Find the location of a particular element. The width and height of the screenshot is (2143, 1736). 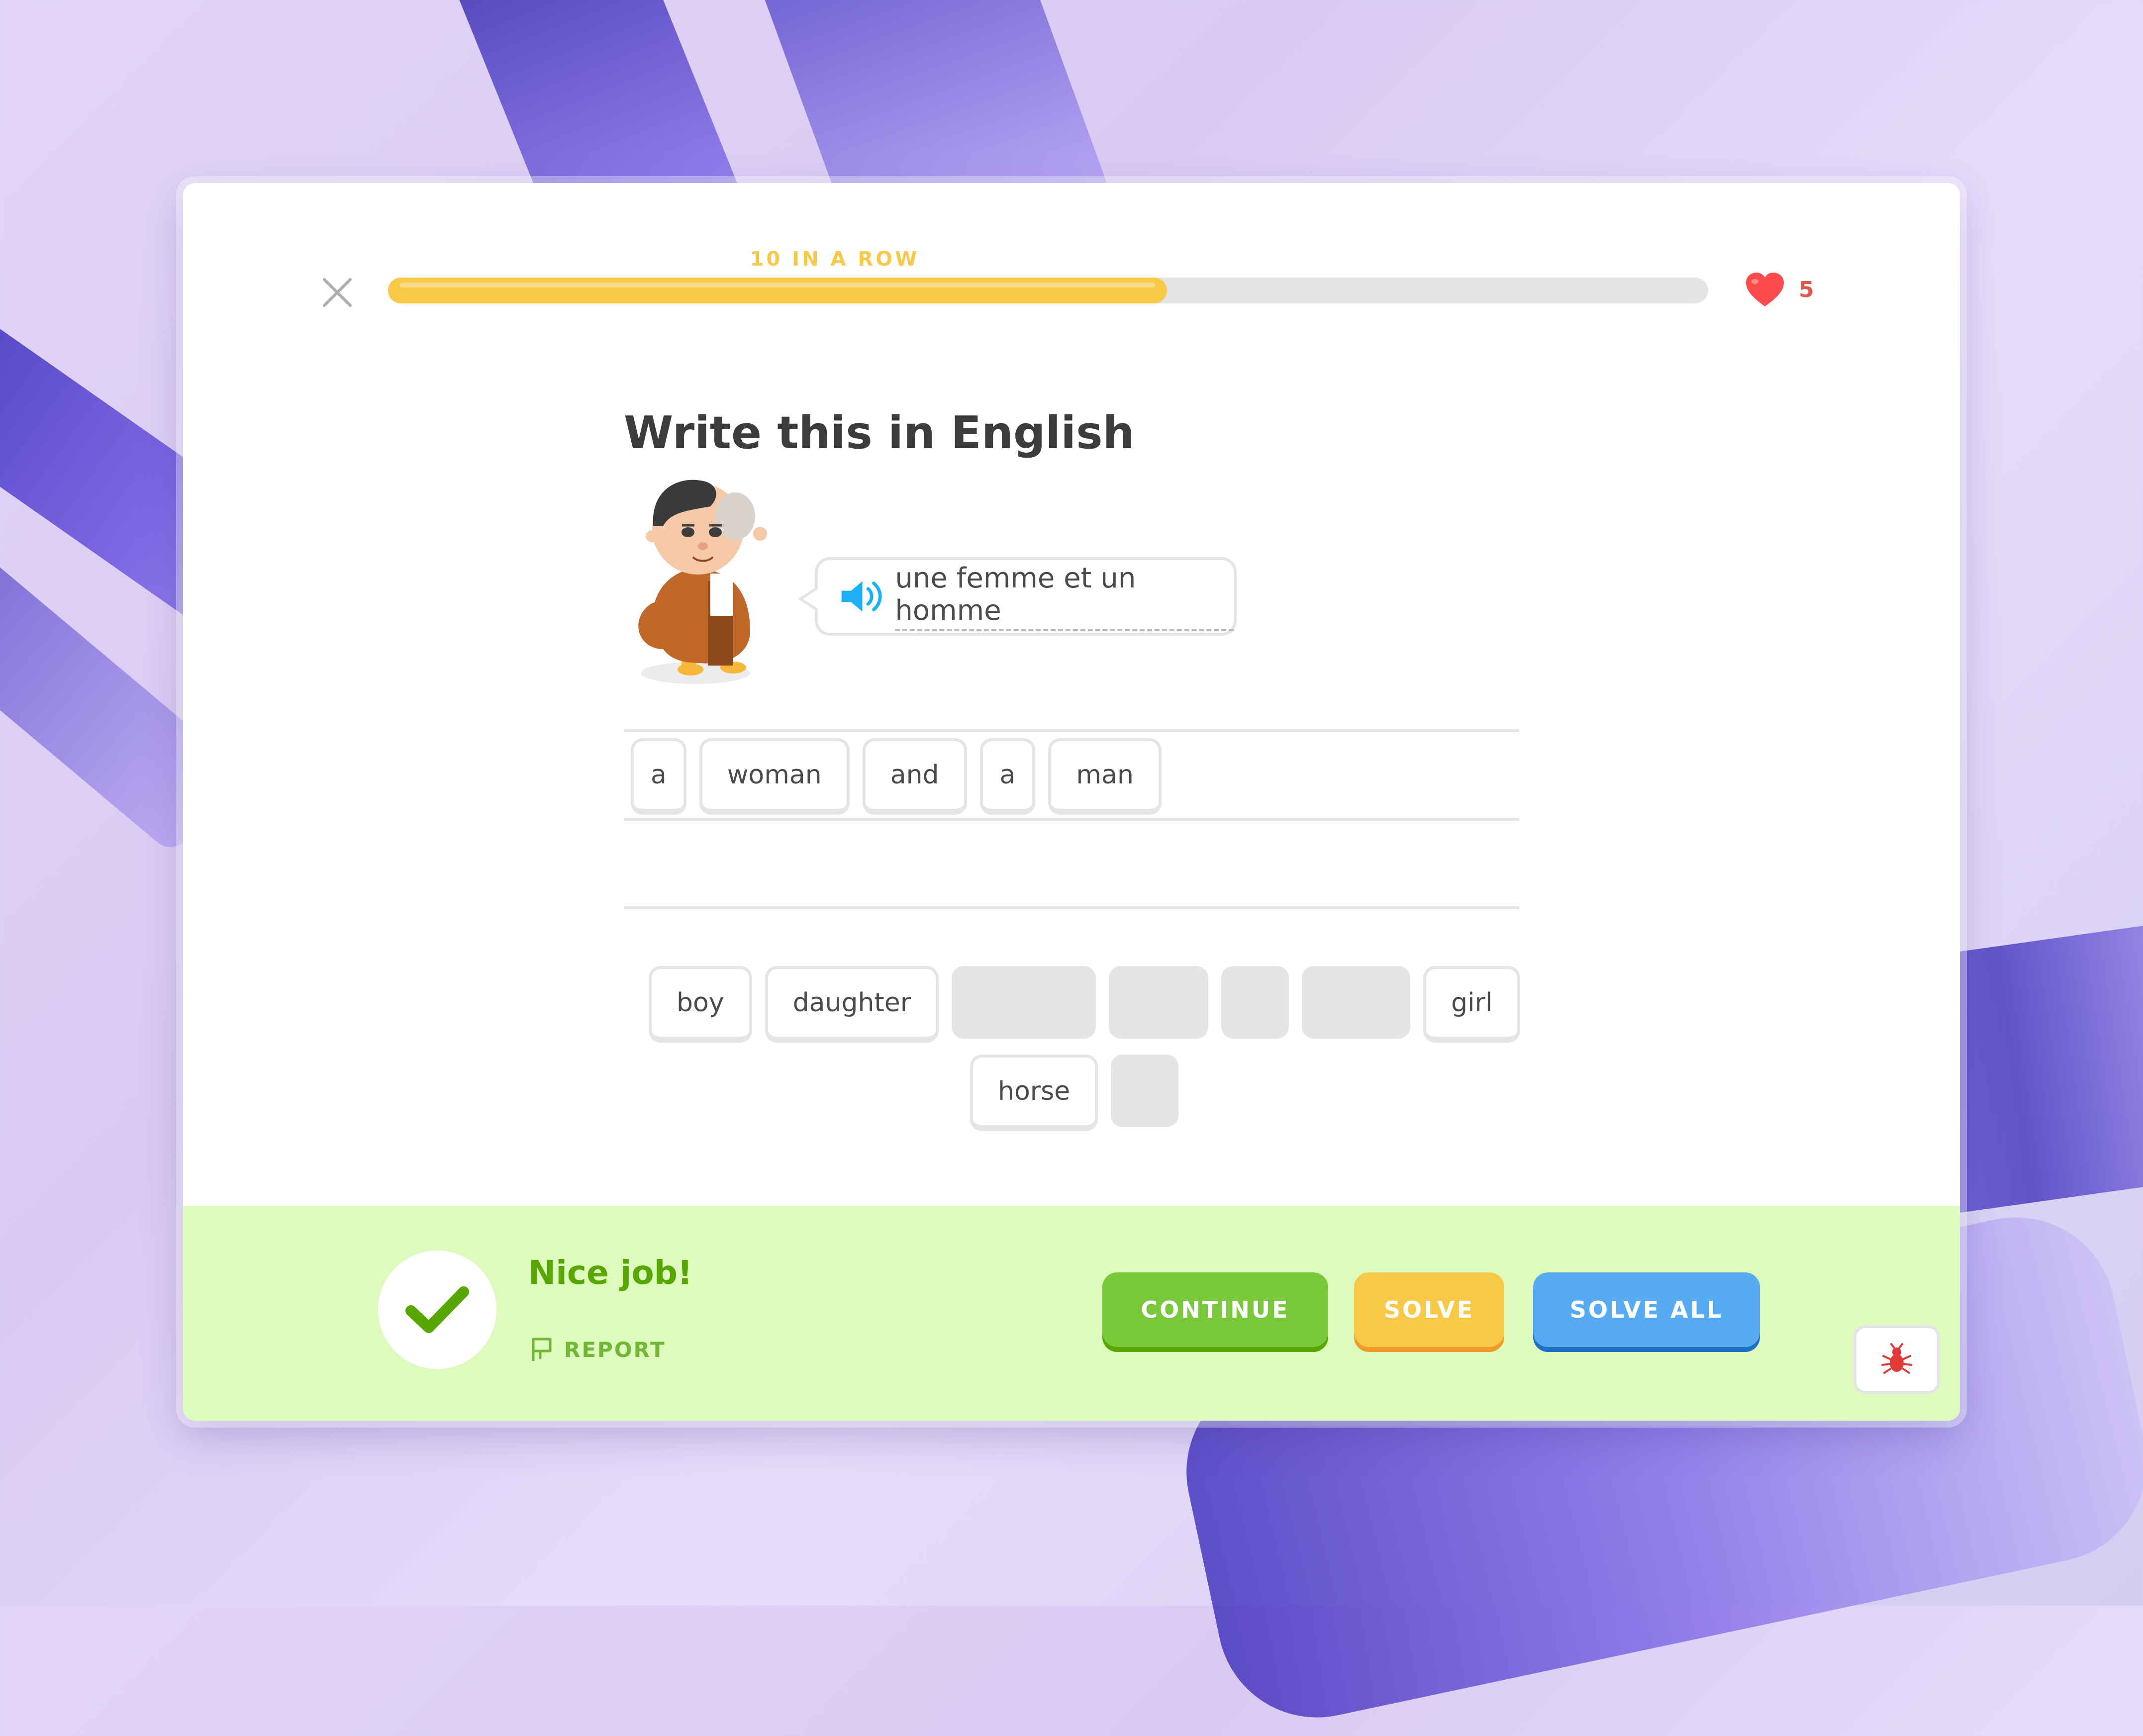

speech-bubble: une femme et un homme is located at coordinates (1017, 597).